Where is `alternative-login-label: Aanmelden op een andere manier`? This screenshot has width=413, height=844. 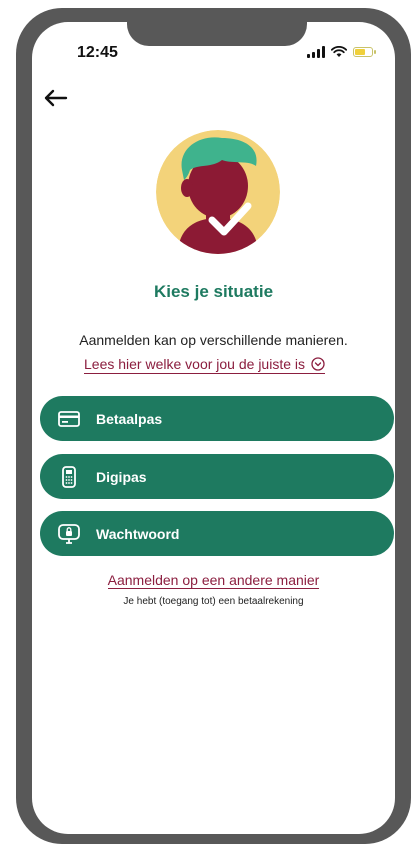
alternative-login-label: Aanmelden op een andere manier is located at coordinates (213, 580).